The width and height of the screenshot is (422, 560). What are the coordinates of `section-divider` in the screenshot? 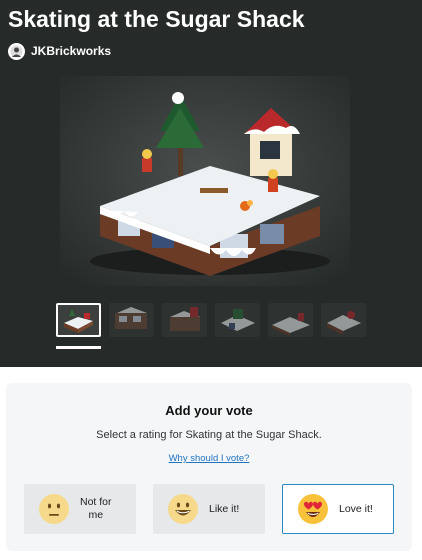 It's located at (211, 375).